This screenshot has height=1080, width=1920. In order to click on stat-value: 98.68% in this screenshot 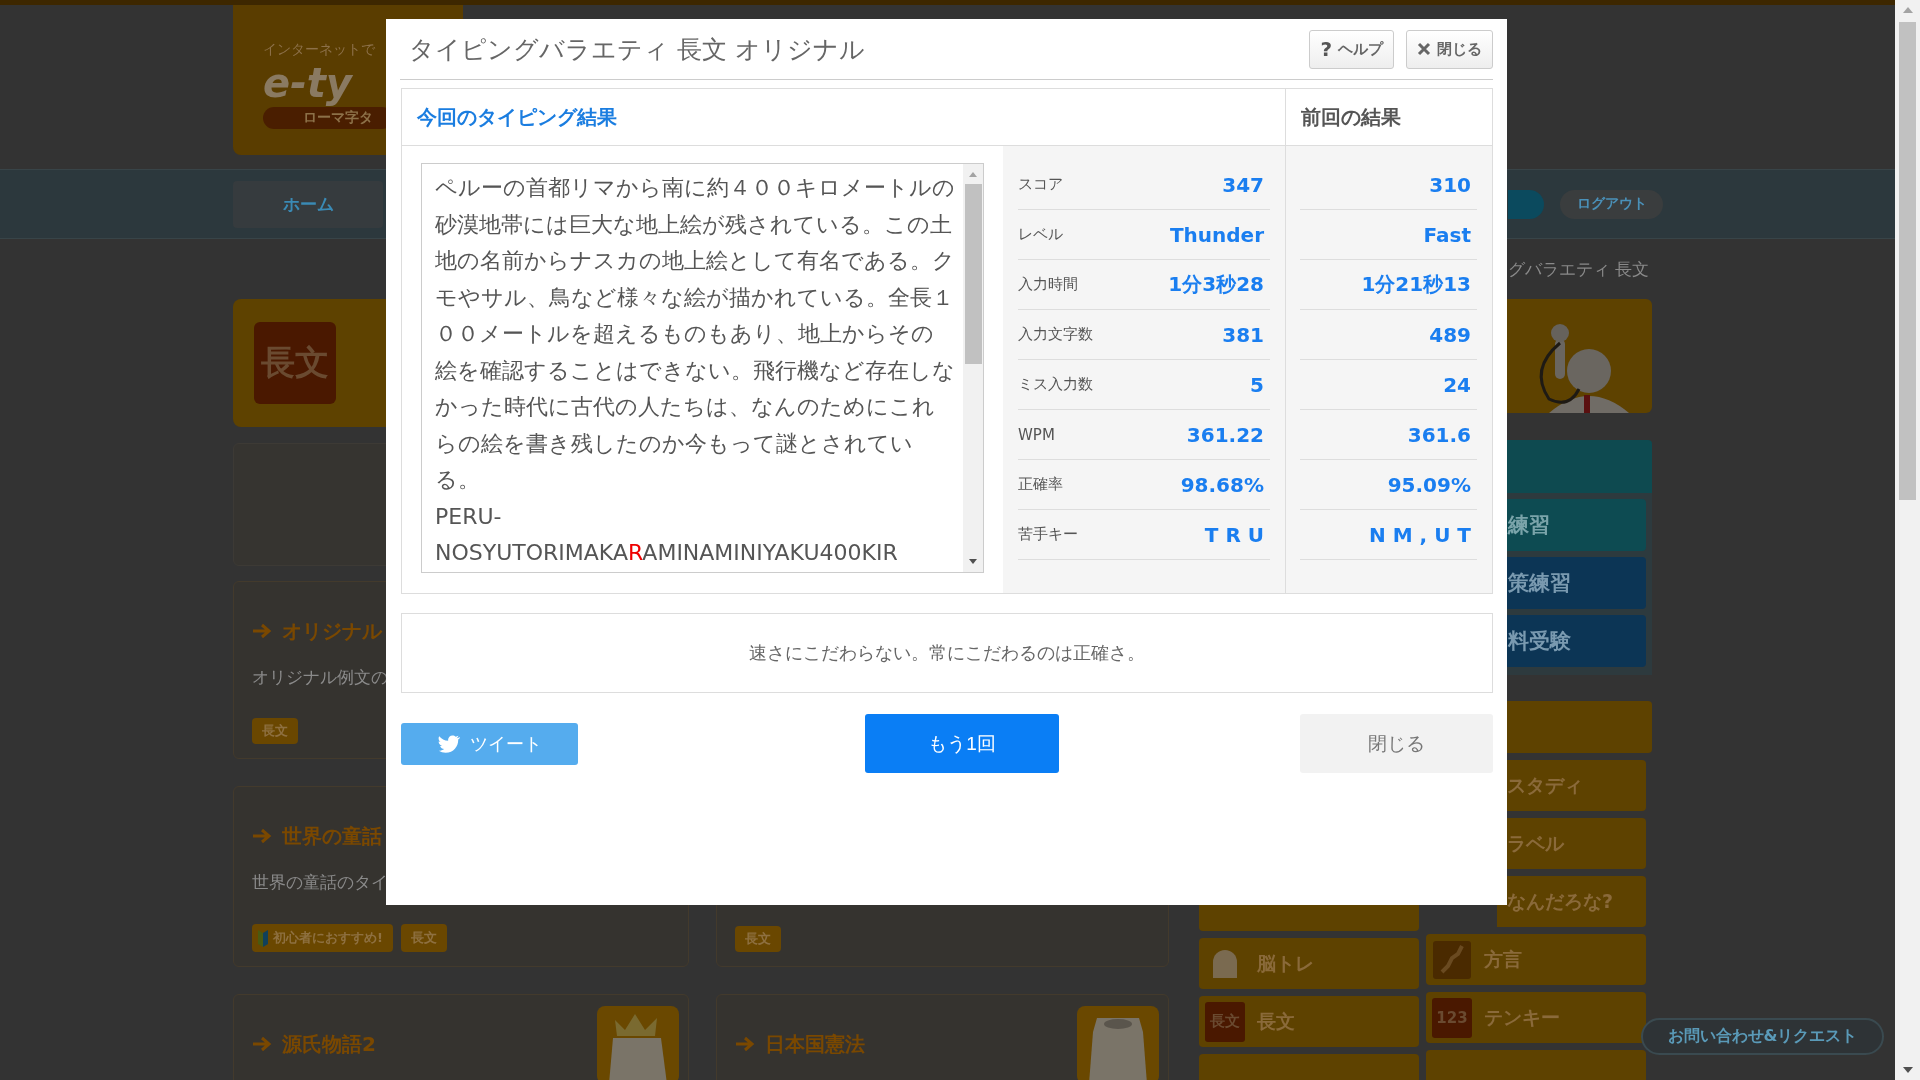, I will do `click(1222, 484)`.